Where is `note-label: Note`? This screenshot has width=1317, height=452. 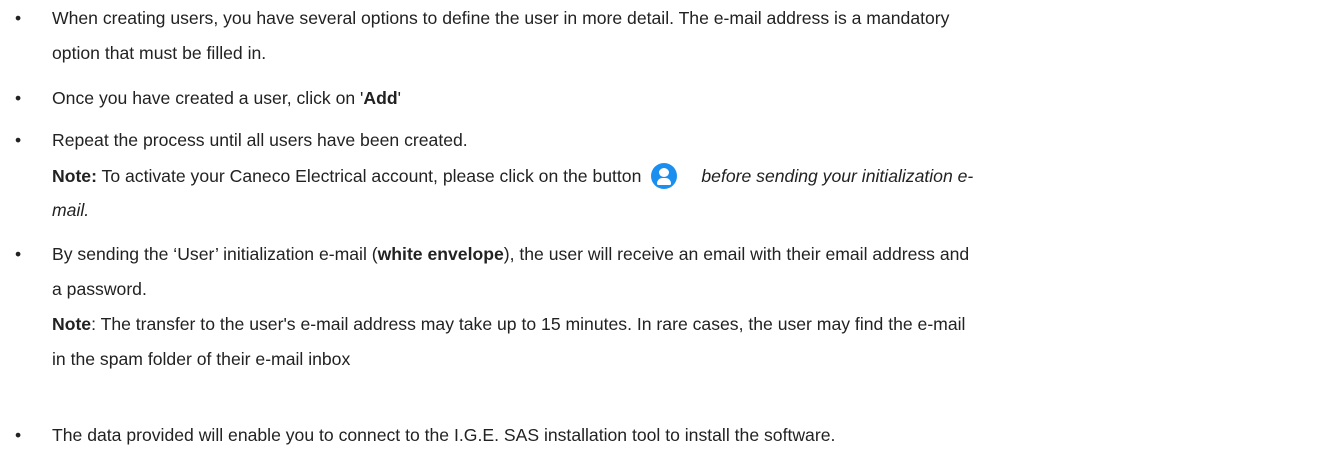
note-label: Note is located at coordinates (72, 324).